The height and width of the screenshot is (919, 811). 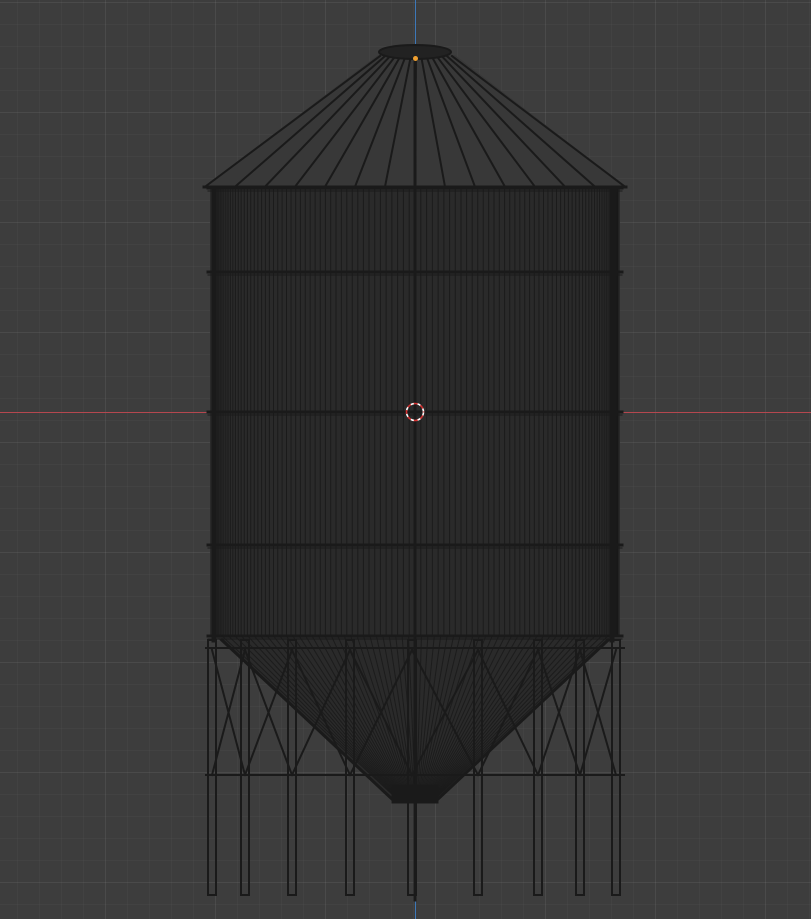 What do you see at coordinates (415, 121) in the screenshot?
I see `roof-rib` at bounding box center [415, 121].